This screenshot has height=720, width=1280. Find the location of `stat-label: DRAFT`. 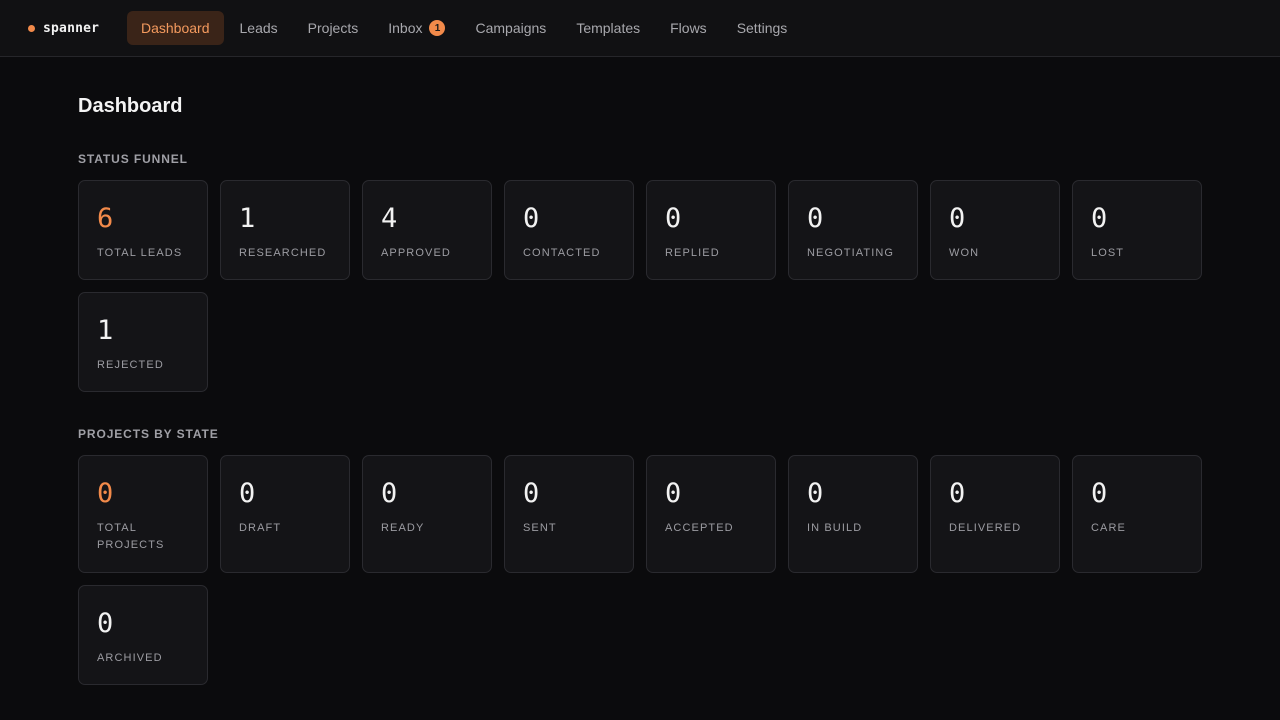

stat-label: DRAFT is located at coordinates (260, 528).